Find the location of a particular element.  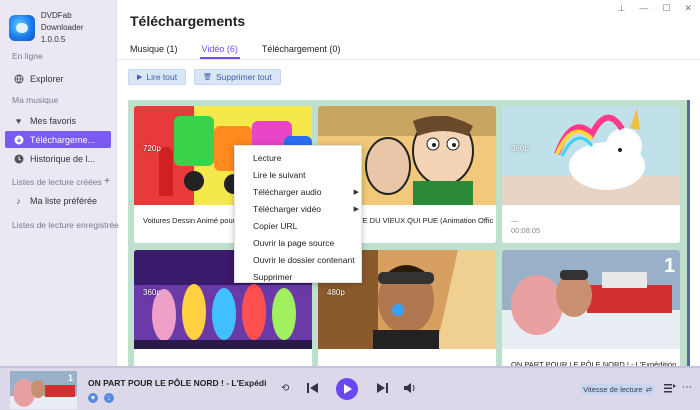

scrollbar is located at coordinates (688, 233).